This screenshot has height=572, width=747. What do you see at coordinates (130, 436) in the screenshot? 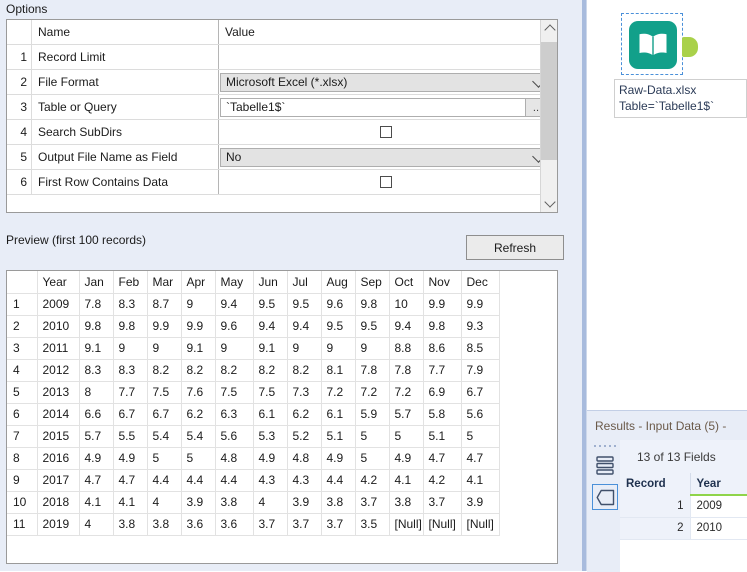
I see `preview-cell: 5.5` at bounding box center [130, 436].